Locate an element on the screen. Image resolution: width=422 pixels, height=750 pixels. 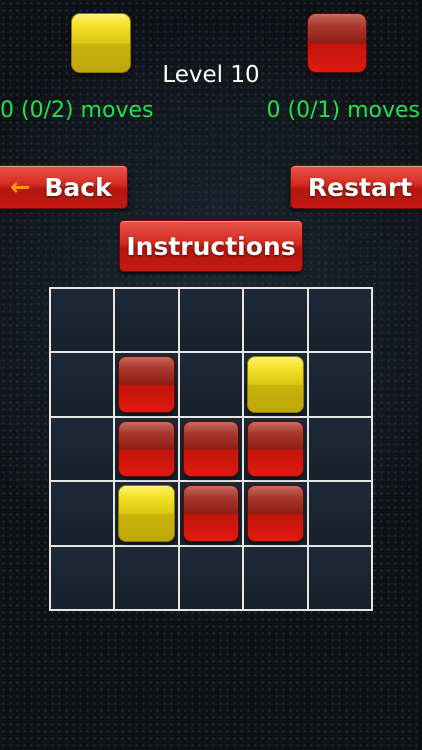
instructions-button-label: Instructions is located at coordinates (211, 246).